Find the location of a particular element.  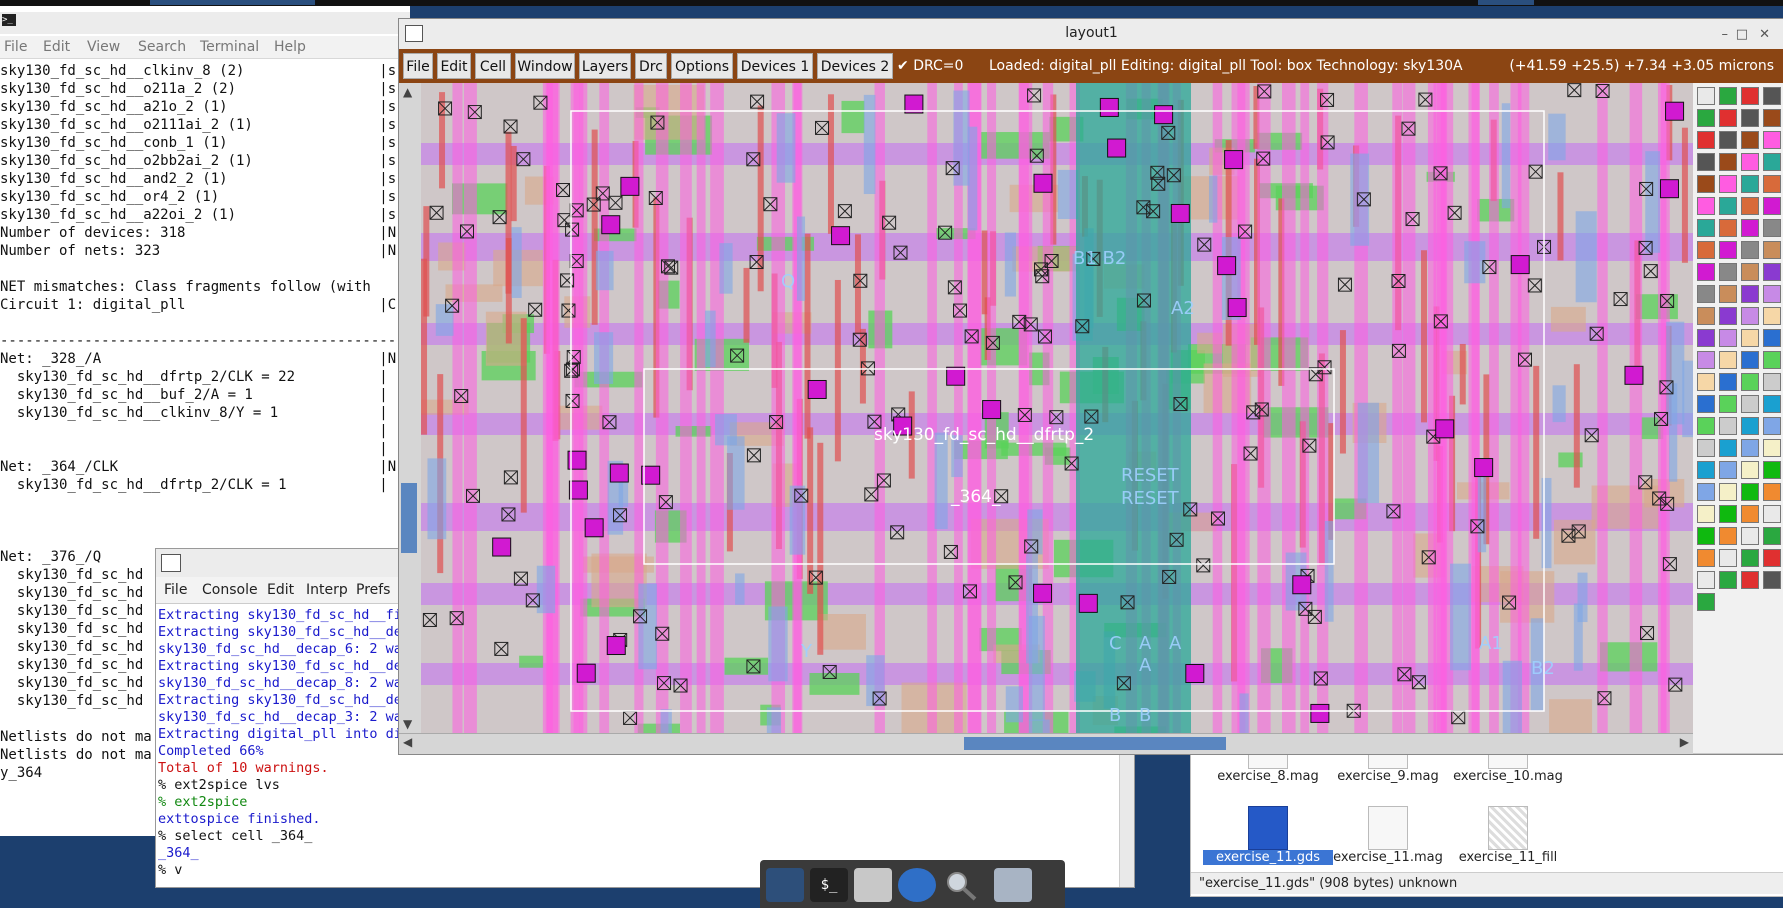

folder-icon is located at coordinates (1013, 885).